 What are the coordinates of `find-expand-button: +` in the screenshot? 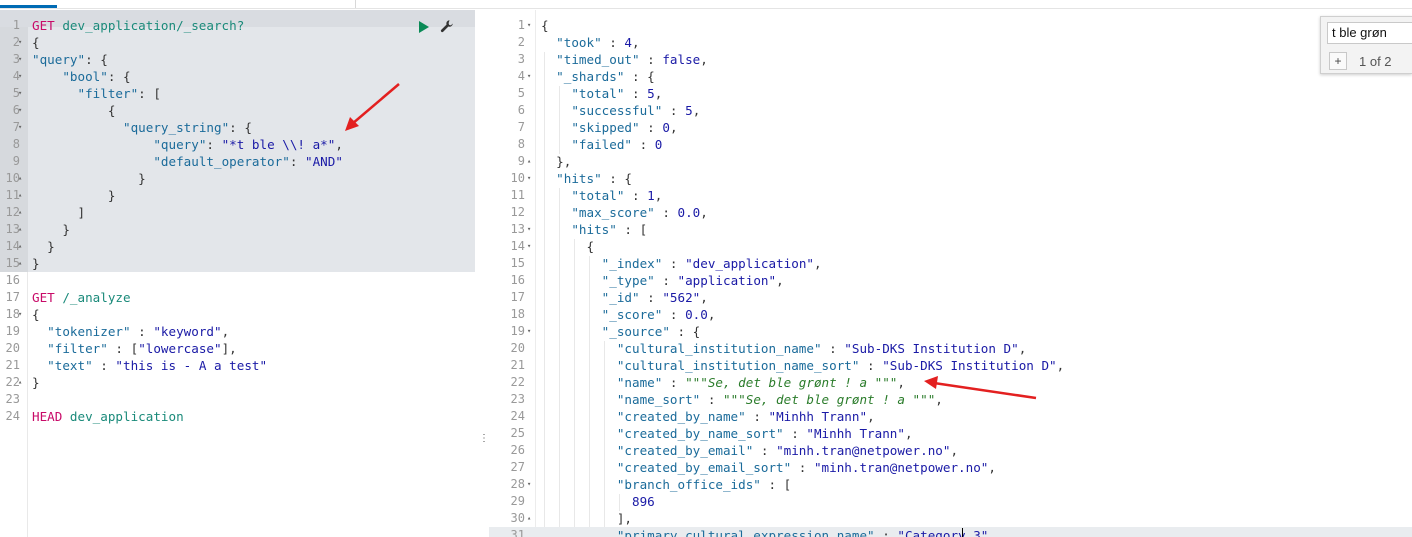 It's located at (1338, 61).